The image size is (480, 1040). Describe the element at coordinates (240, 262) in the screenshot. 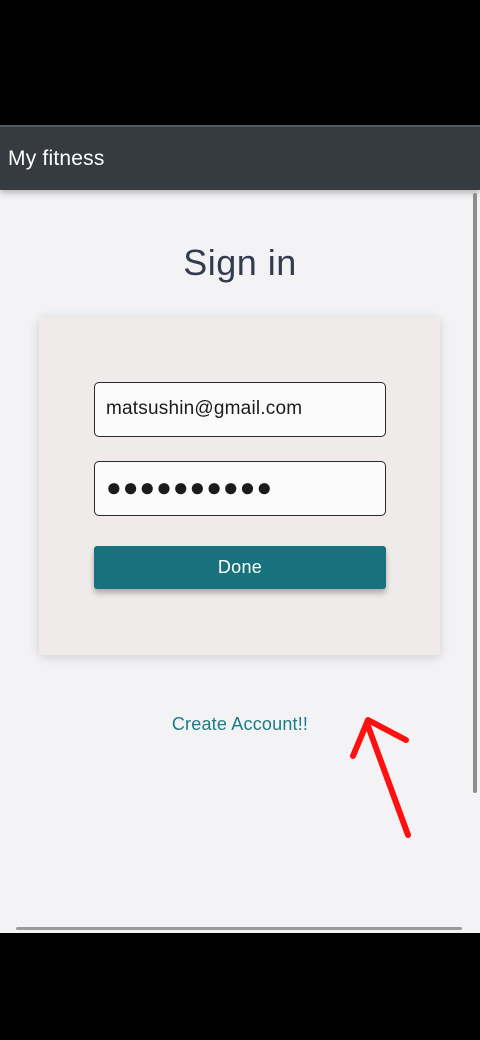

I see `page-title: Sign in` at that location.